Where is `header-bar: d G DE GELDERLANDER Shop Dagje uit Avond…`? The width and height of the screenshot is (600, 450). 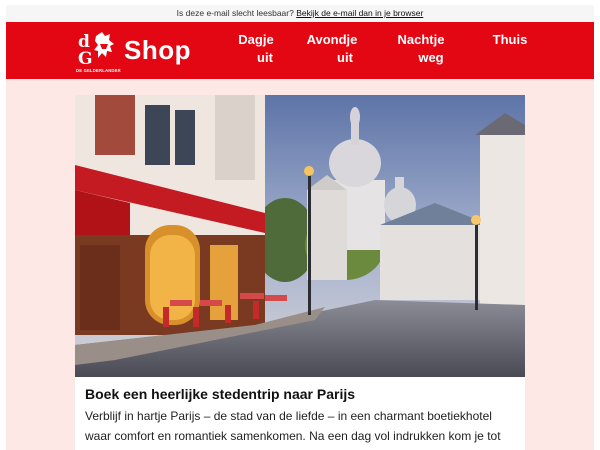
header-bar: d G DE GELDERLANDER Shop Dagje uit Avond… is located at coordinates (300, 50).